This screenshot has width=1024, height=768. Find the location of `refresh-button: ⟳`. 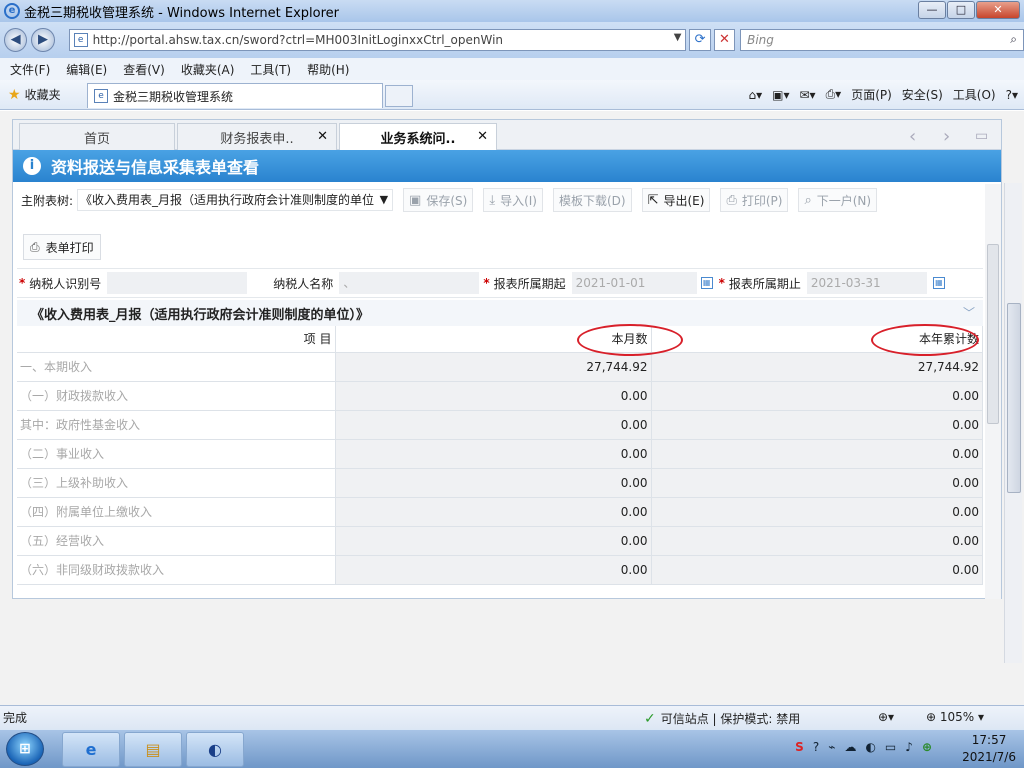

refresh-button: ⟳ is located at coordinates (700, 40).